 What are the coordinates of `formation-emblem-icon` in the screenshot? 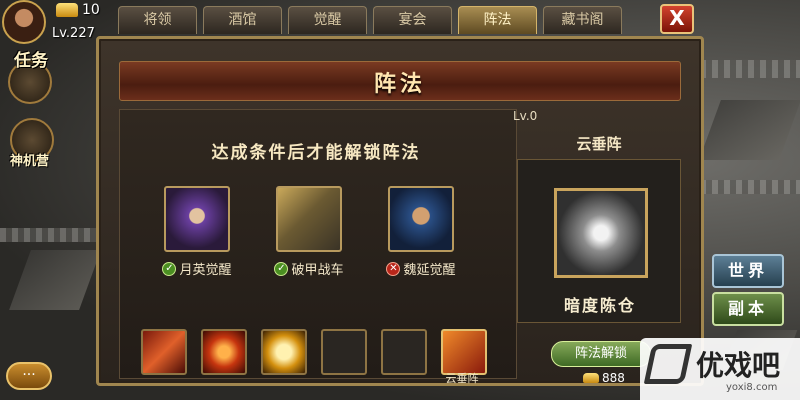 It's located at (601, 233).